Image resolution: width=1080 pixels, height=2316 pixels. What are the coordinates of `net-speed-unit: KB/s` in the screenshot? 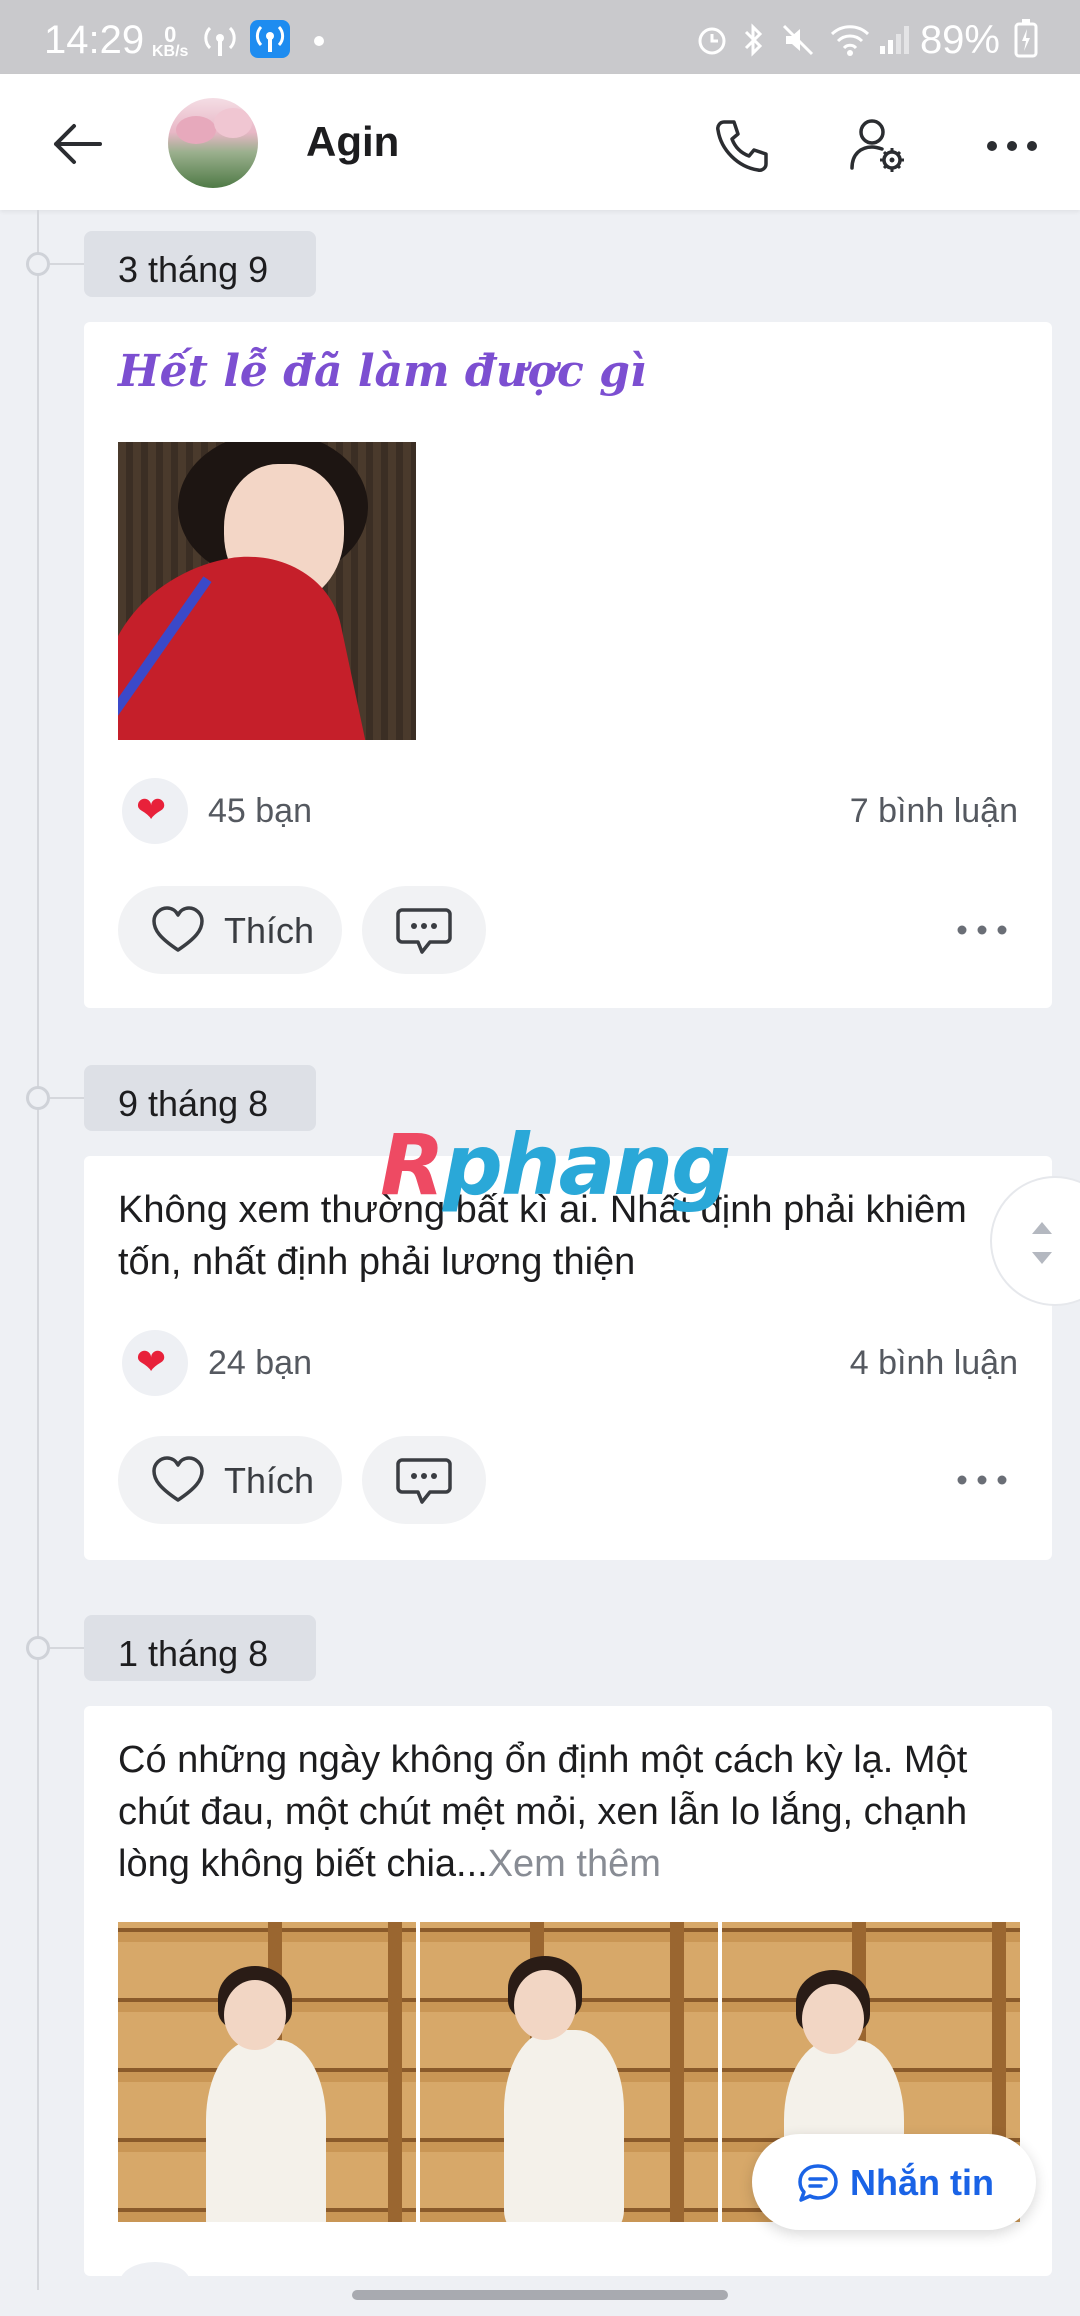 It's located at (170, 51).